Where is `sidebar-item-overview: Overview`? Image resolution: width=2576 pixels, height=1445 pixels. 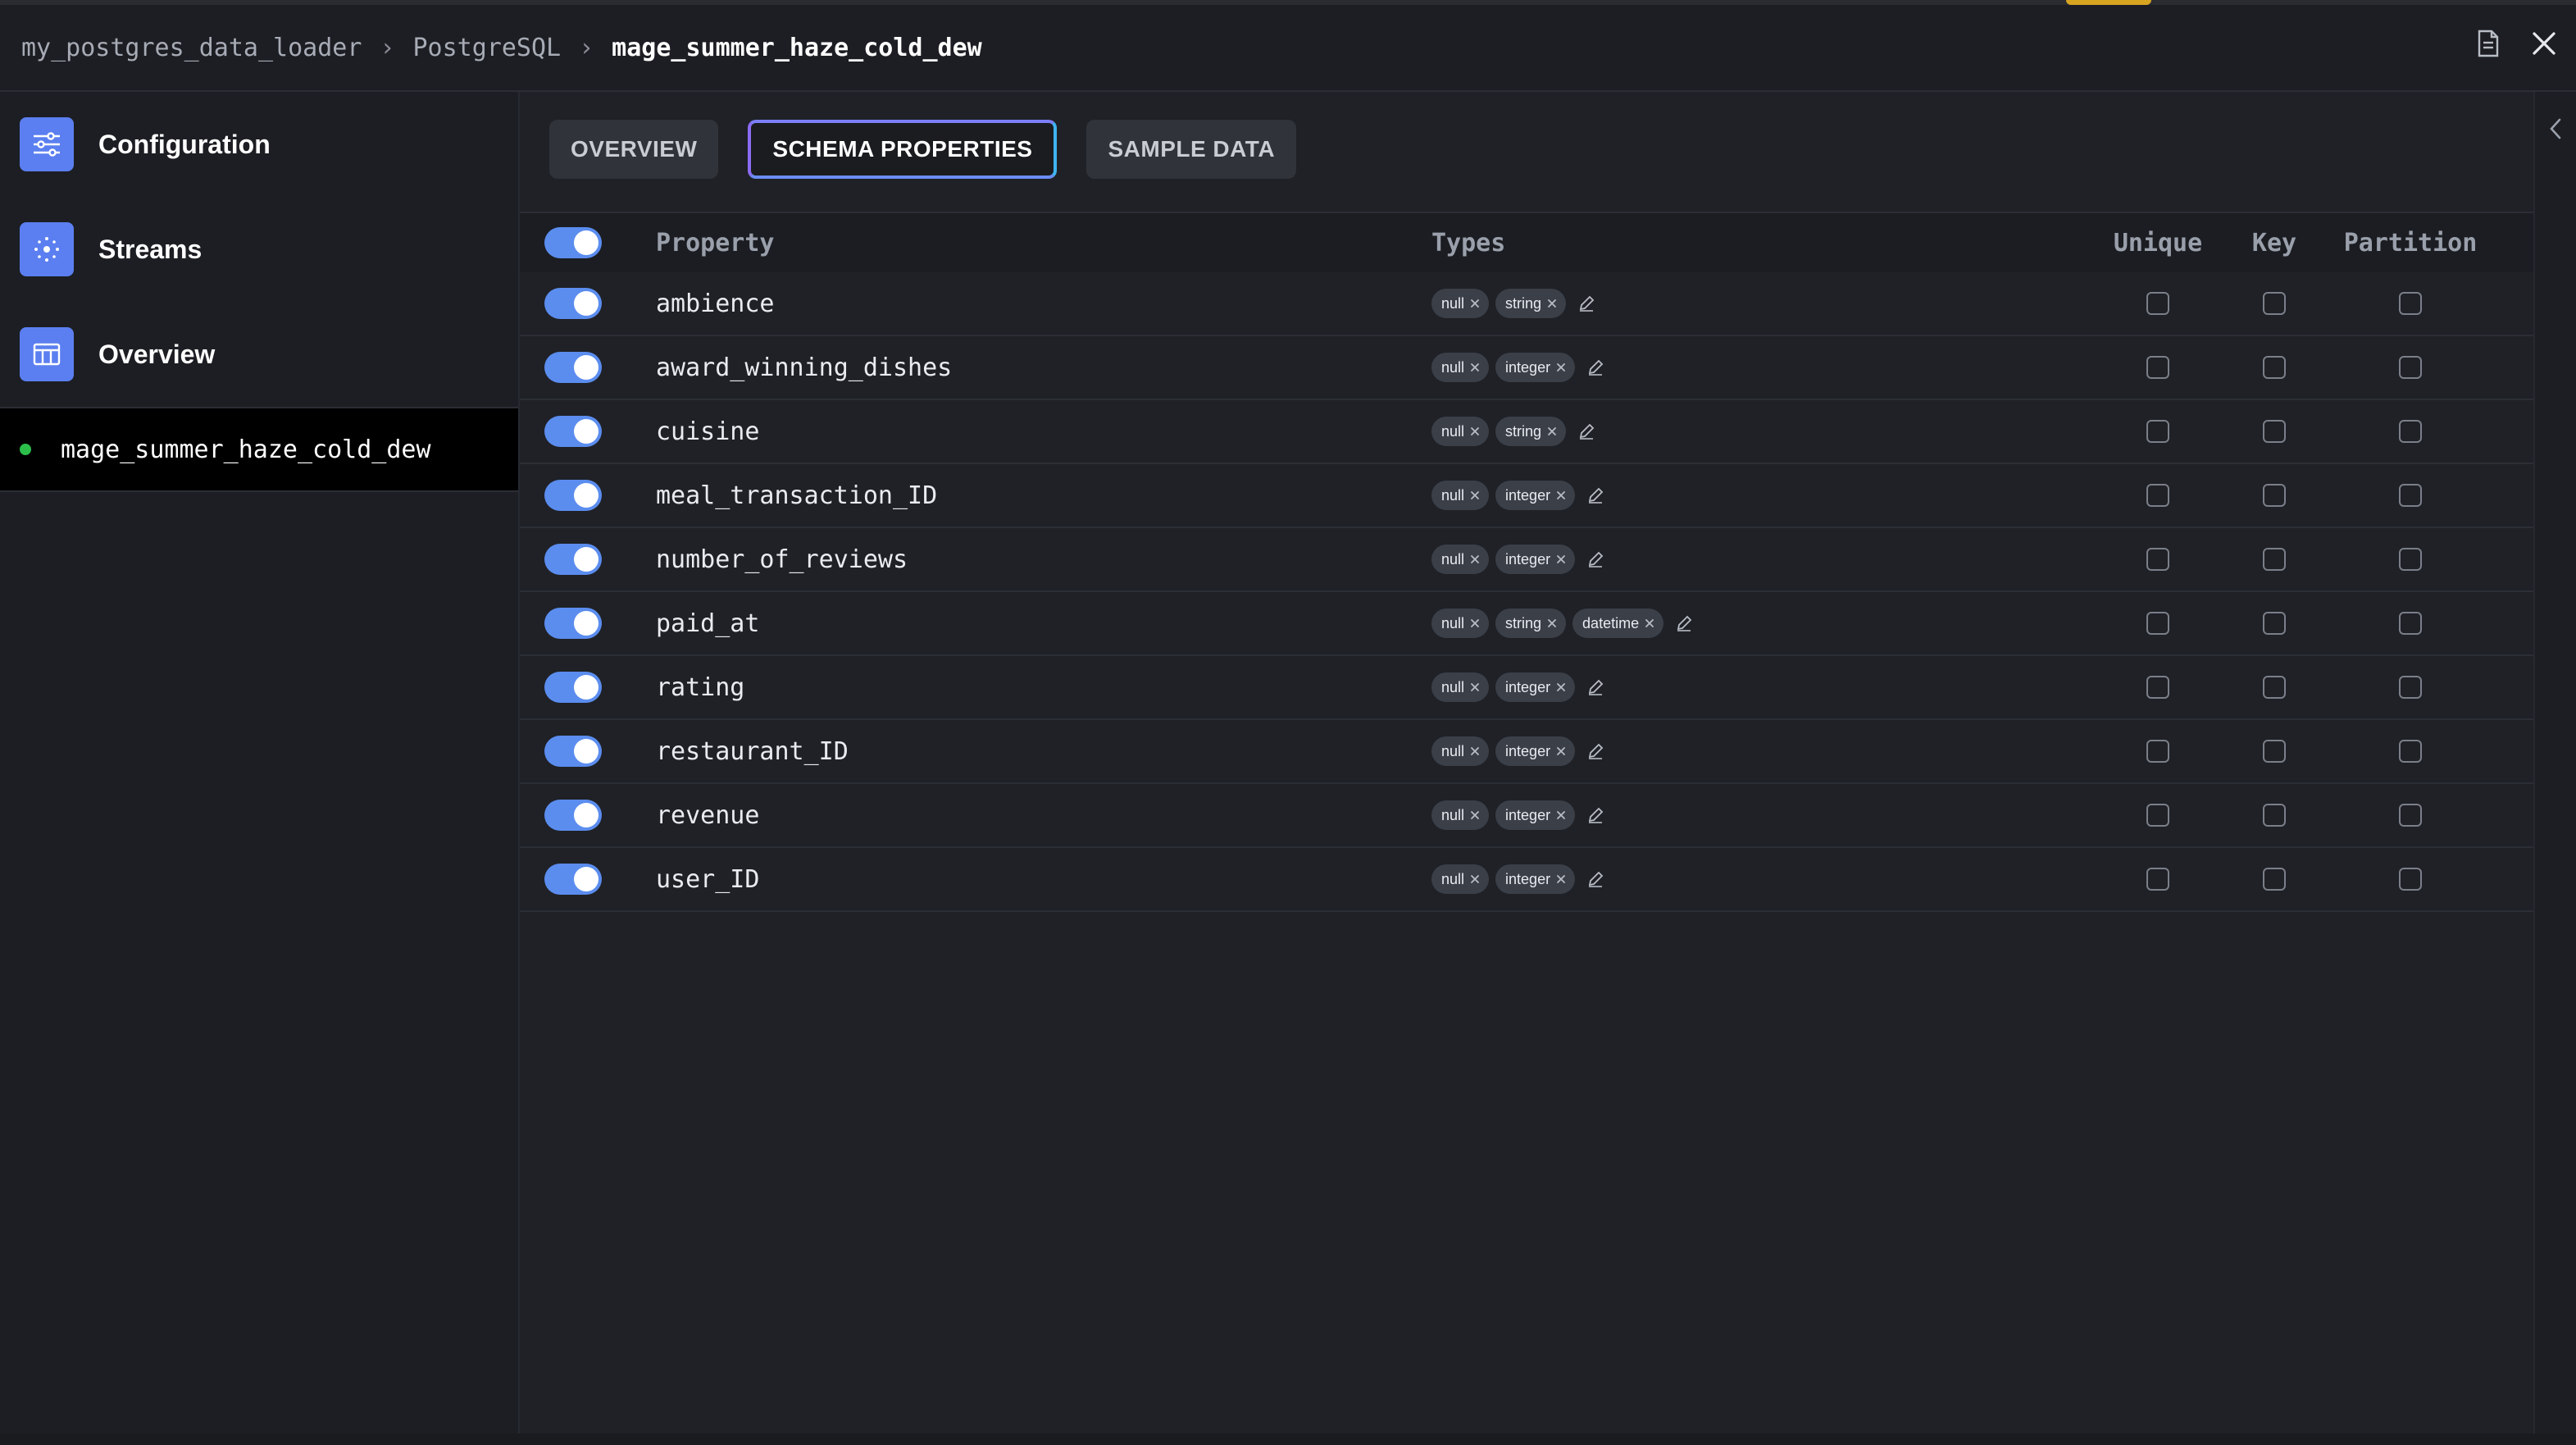 sidebar-item-overview: Overview is located at coordinates (259, 354).